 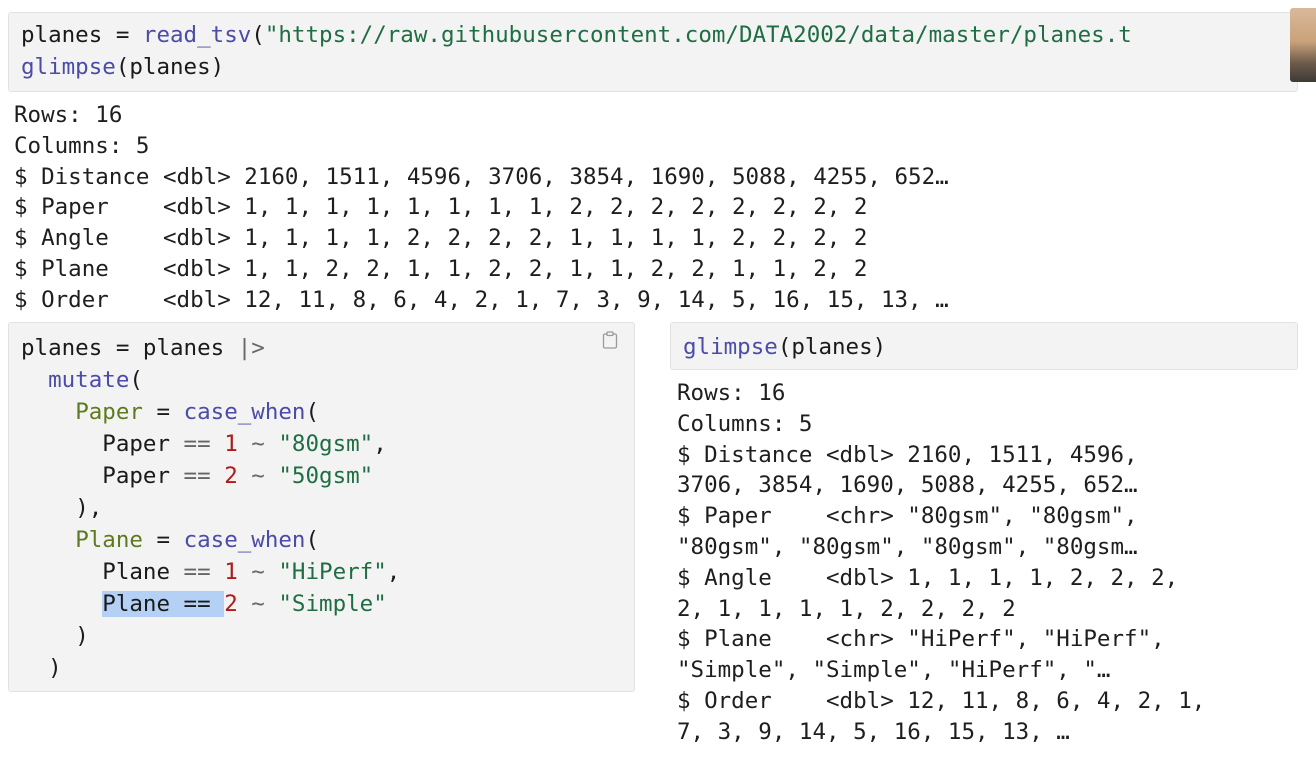 I want to click on code-line-1: planes = planes |>, so click(x=143, y=348).